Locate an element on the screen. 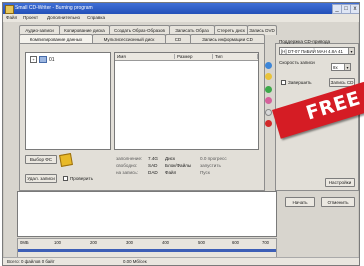 Image resolution: width=364 pixels, height=266 pixels. ruler-tick: 600 is located at coordinates (235, 242).